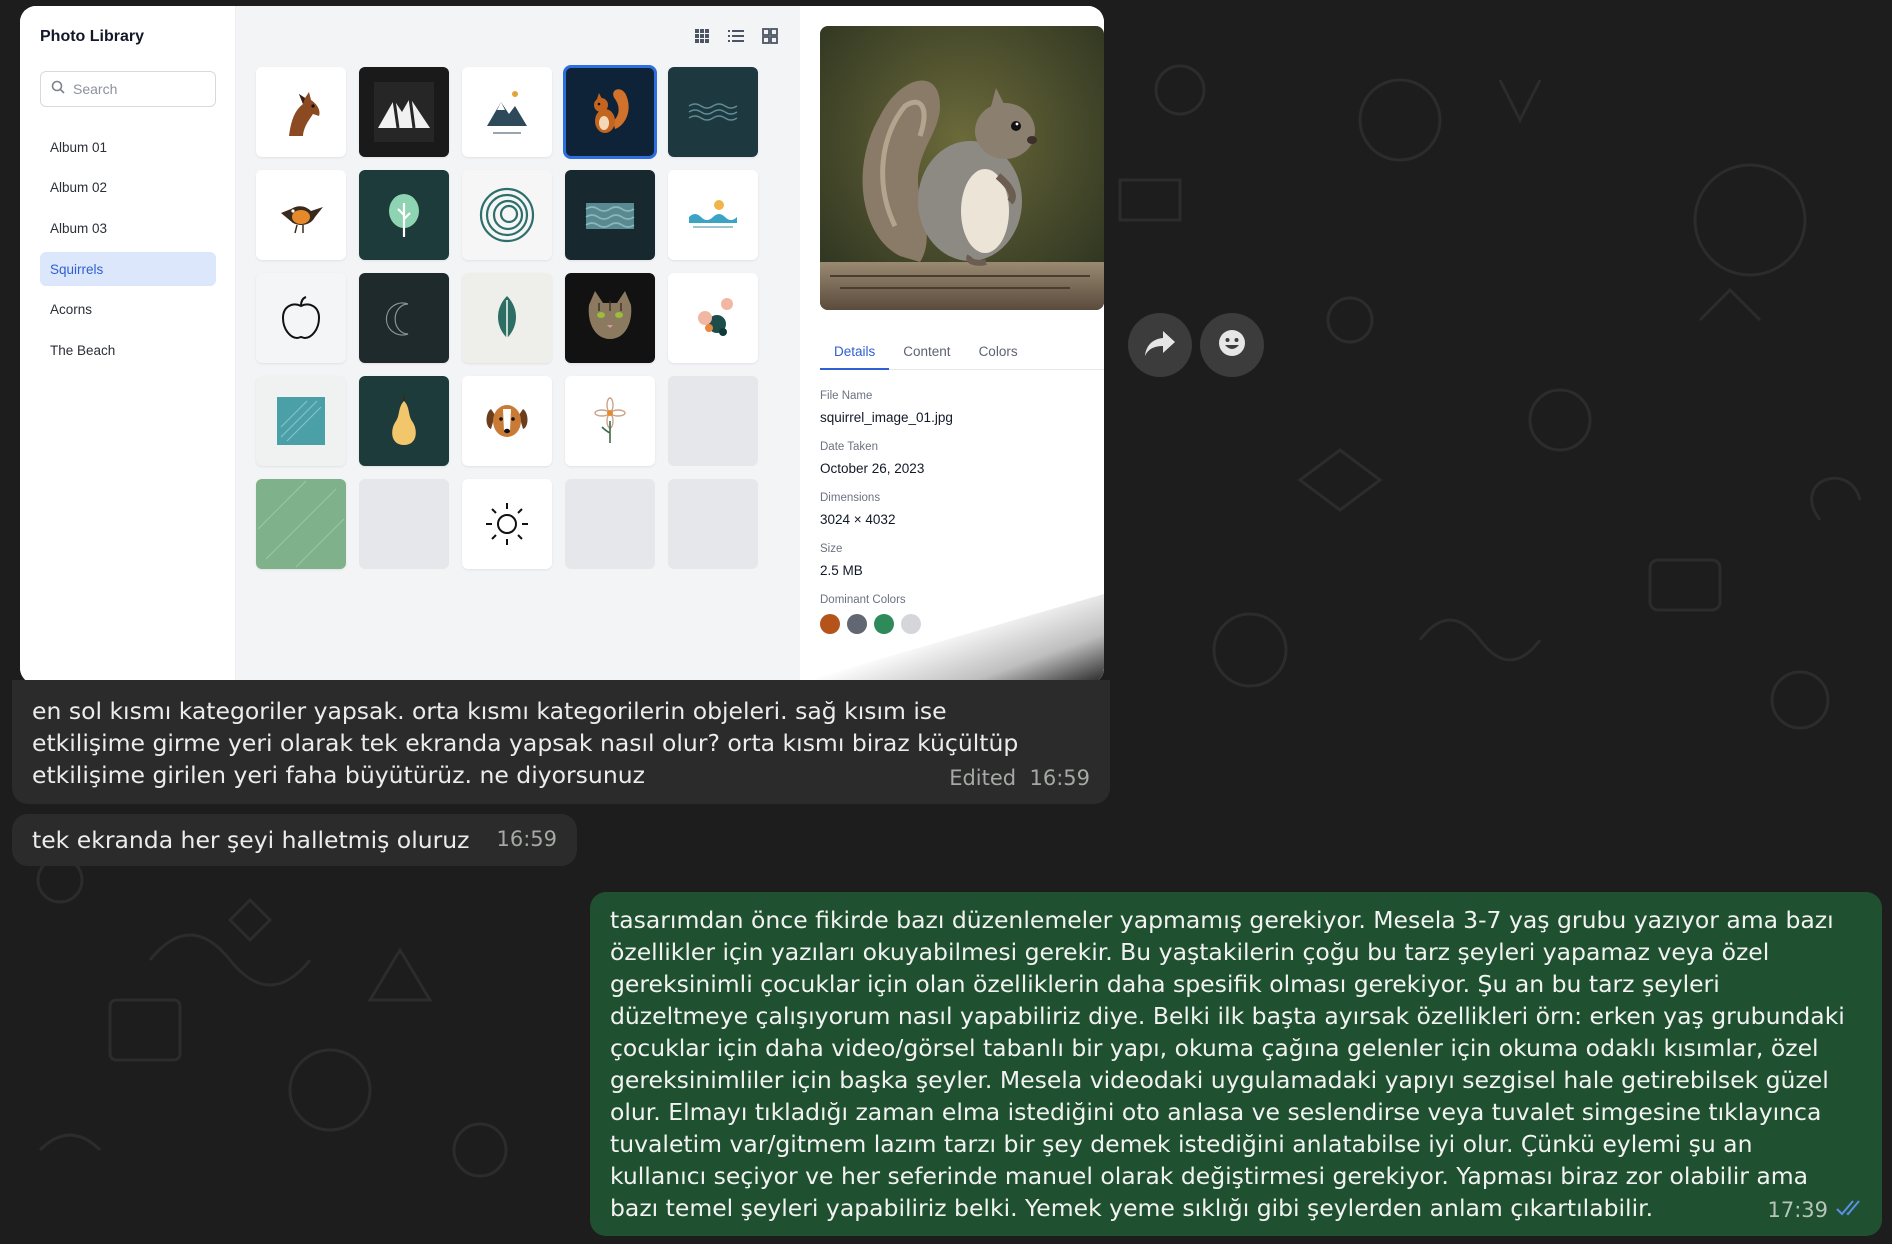 Image resolution: width=1892 pixels, height=1244 pixels. I want to click on apple-icon, so click(301, 318).